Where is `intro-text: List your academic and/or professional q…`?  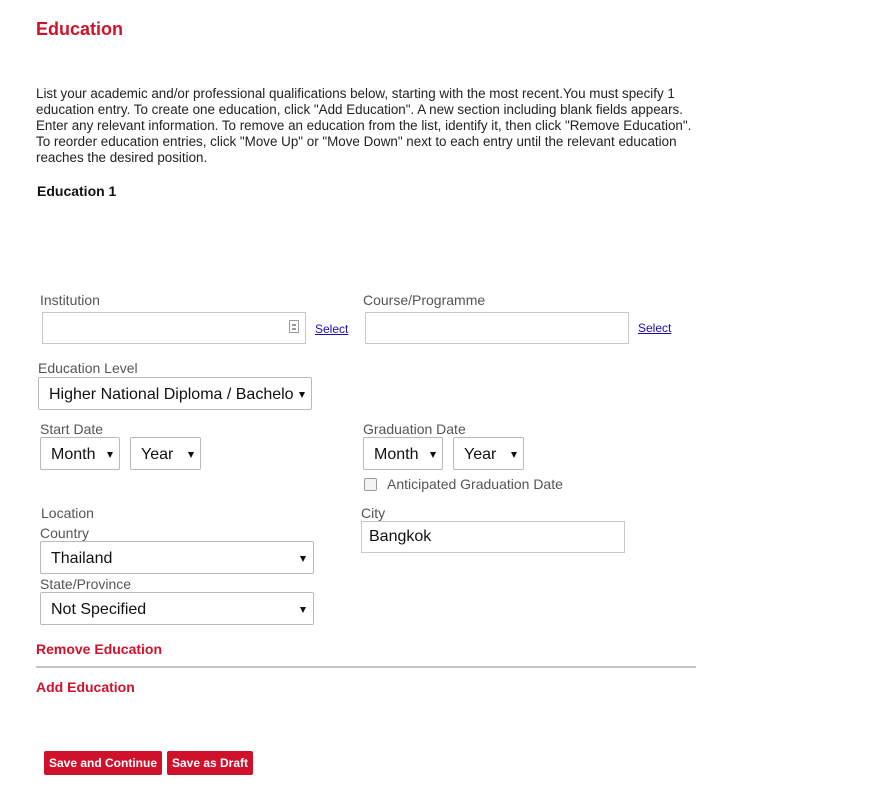 intro-text: List your academic and/or professional q… is located at coordinates (364, 125).